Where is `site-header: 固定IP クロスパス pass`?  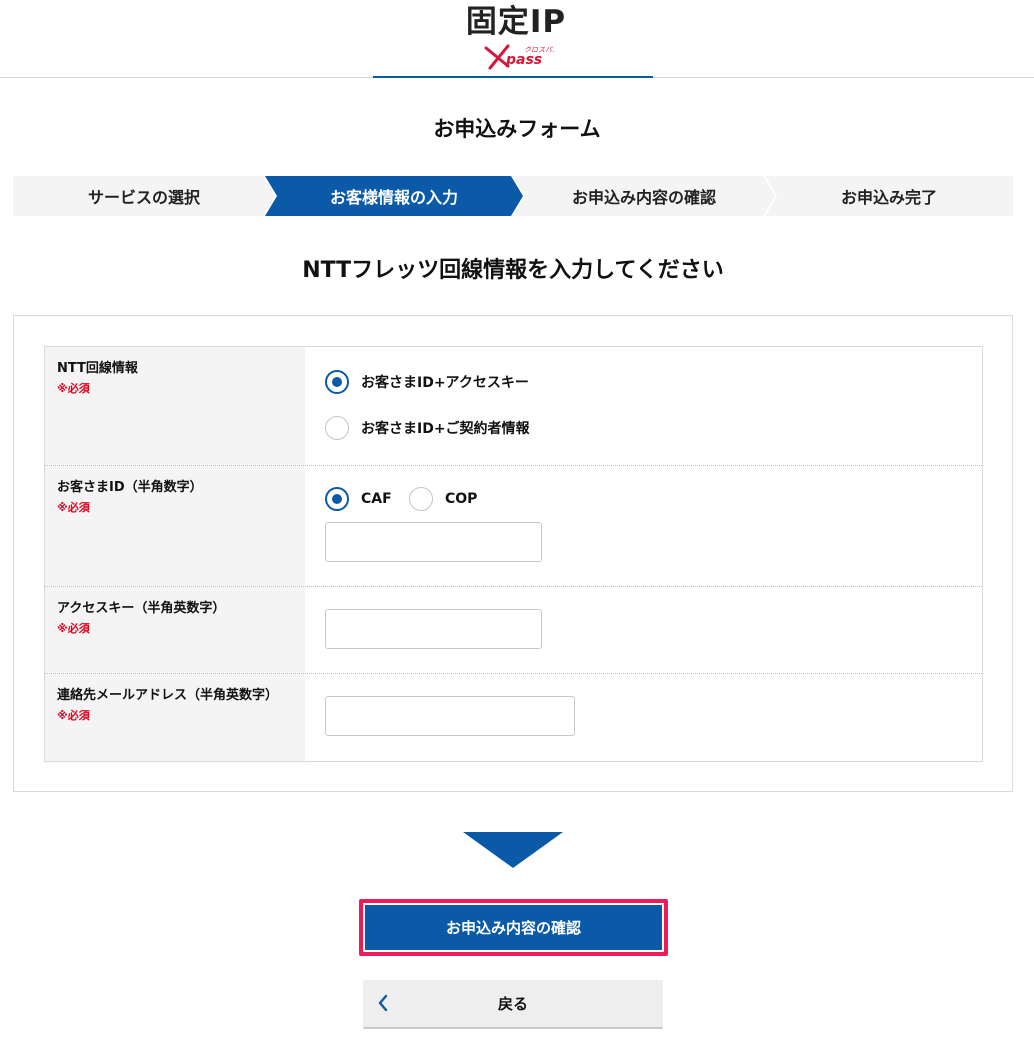
site-header: 固定IP クロスパス pass is located at coordinates (517, 39).